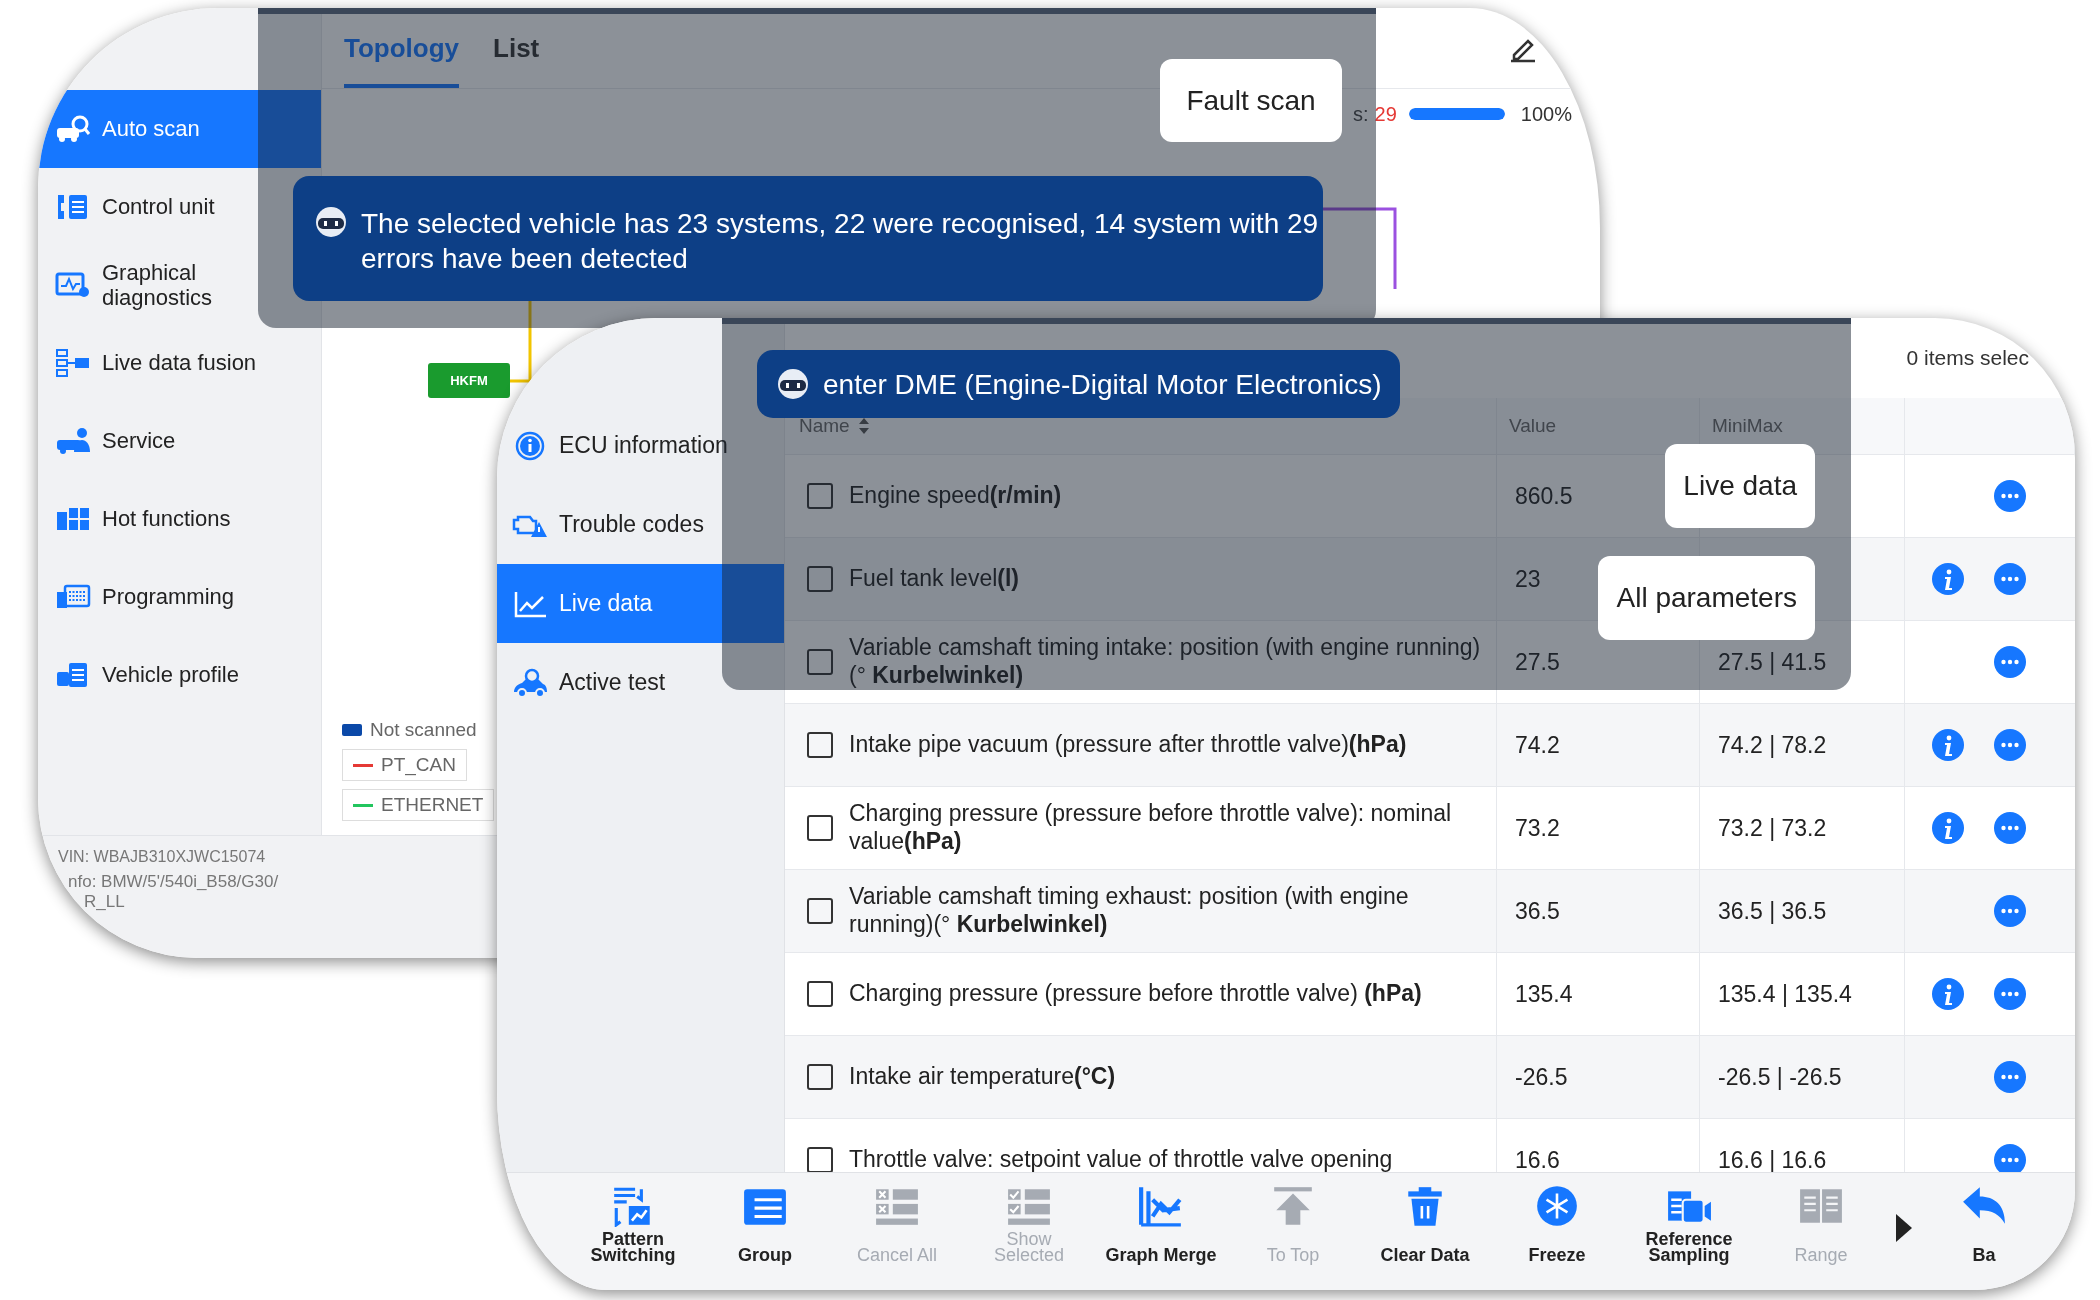 Image resolution: width=2100 pixels, height=1300 pixels. I want to click on table-cell: -26.5 | -26.5, so click(1780, 1077).